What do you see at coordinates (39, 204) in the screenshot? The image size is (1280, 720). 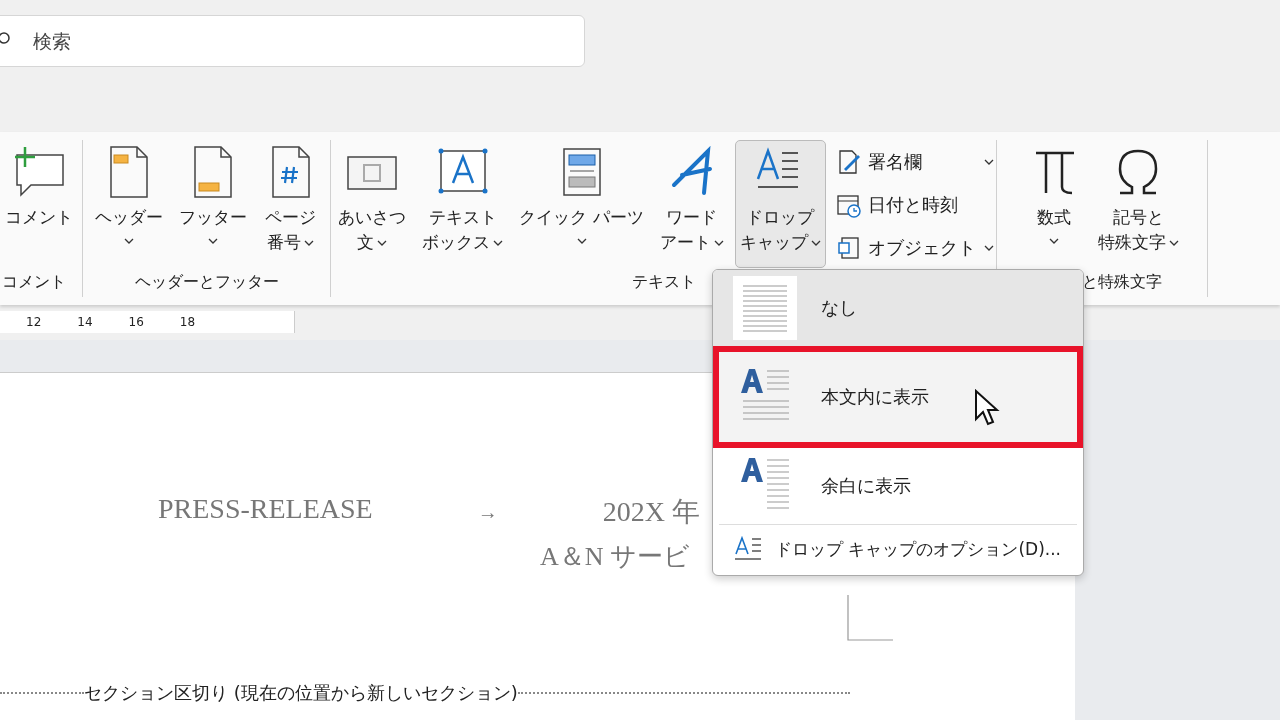 I see `ribbon-button: コメント` at bounding box center [39, 204].